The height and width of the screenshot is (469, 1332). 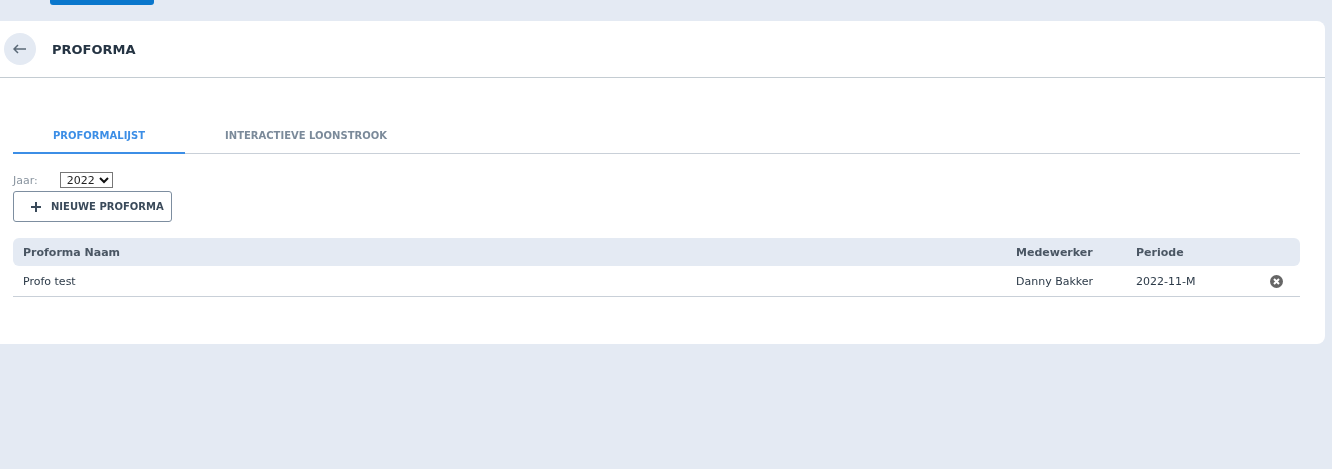 What do you see at coordinates (509, 252) in the screenshot?
I see `column-header: Proforma Naam` at bounding box center [509, 252].